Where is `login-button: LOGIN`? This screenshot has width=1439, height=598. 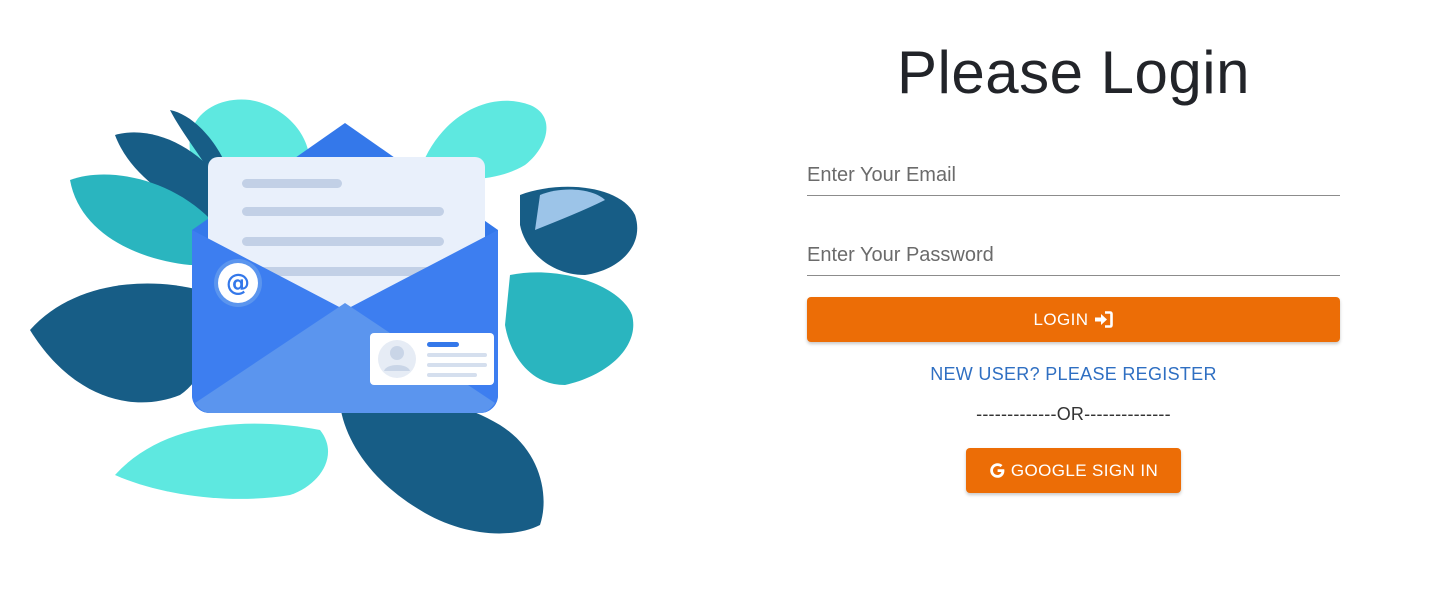
login-button: LOGIN is located at coordinates (1073, 319).